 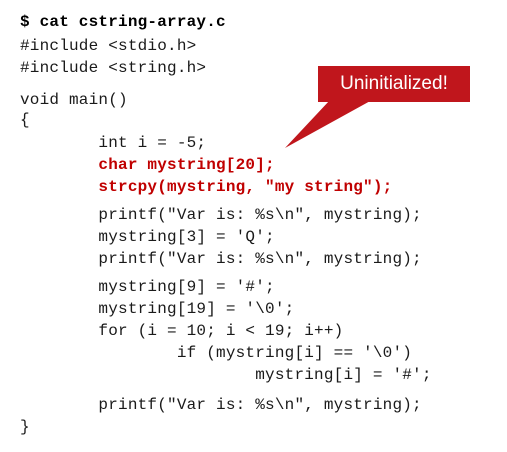 What do you see at coordinates (226, 375) in the screenshot?
I see `code-line-assign-hash-loop: mystring[i] = '#';` at bounding box center [226, 375].